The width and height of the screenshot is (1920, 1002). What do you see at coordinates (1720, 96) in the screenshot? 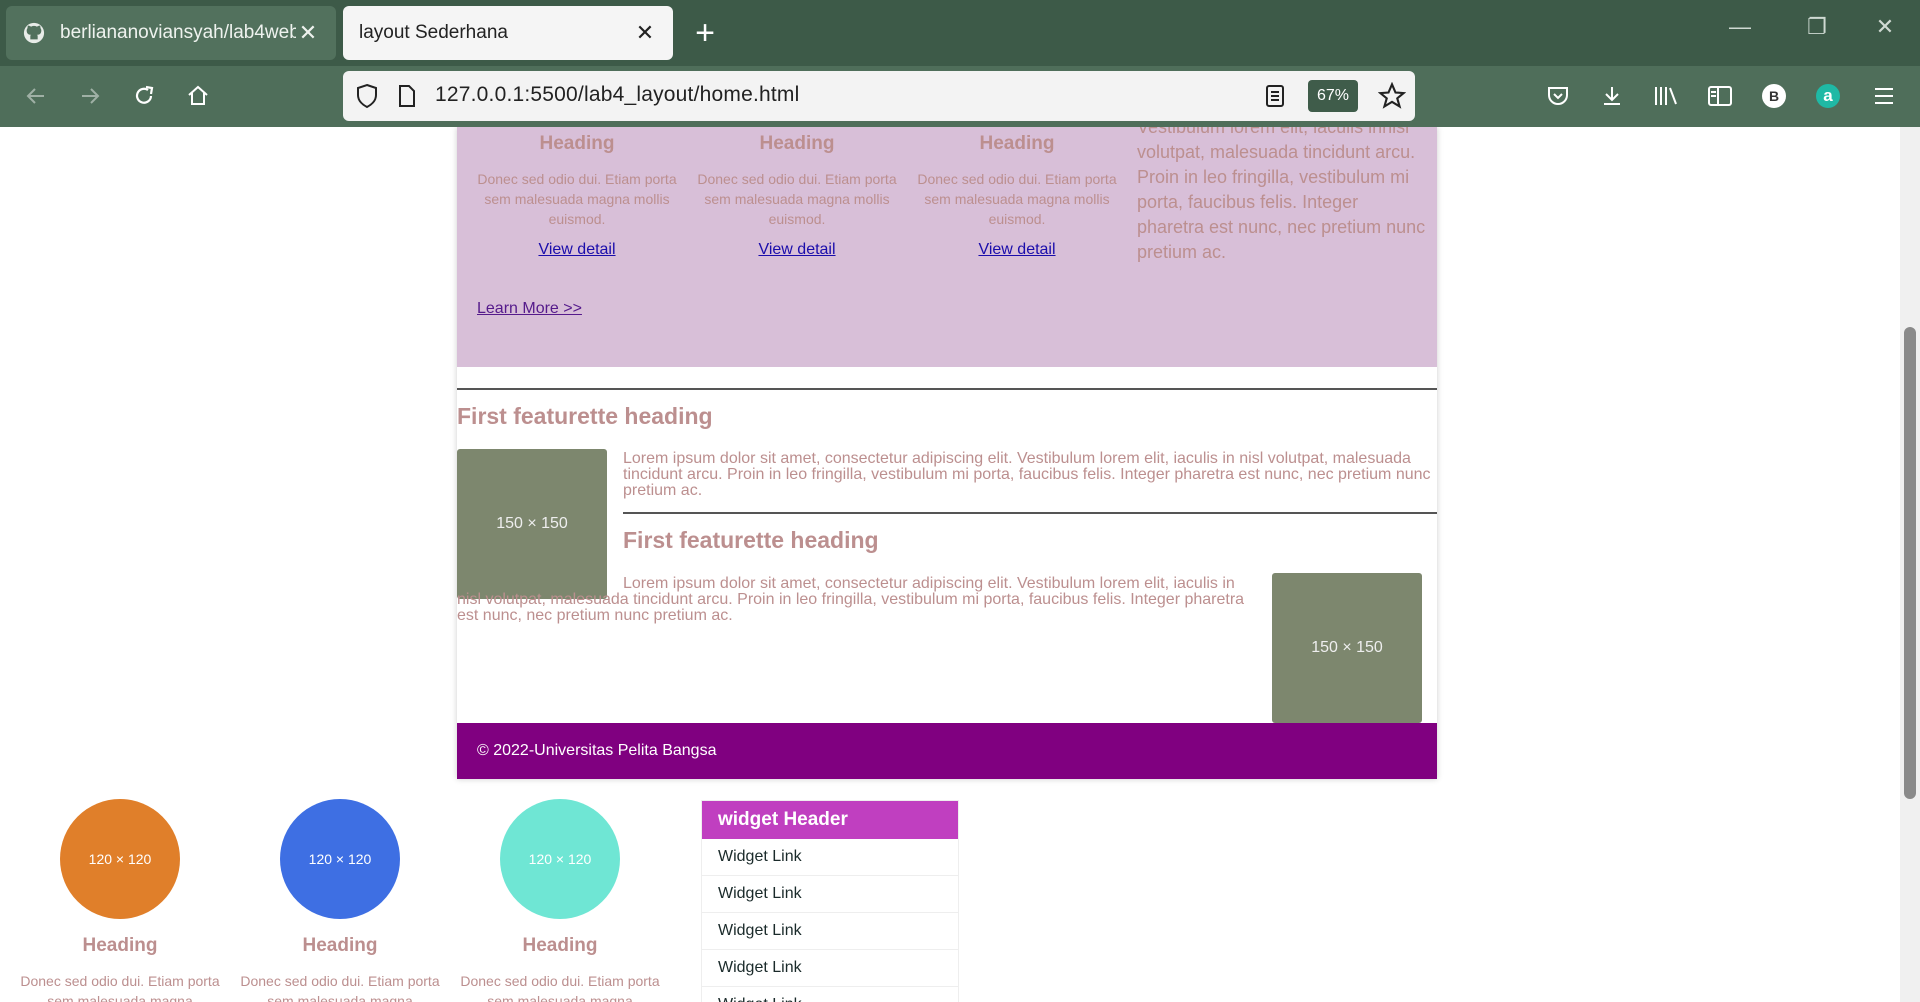
I see `sidebar-icon` at bounding box center [1720, 96].